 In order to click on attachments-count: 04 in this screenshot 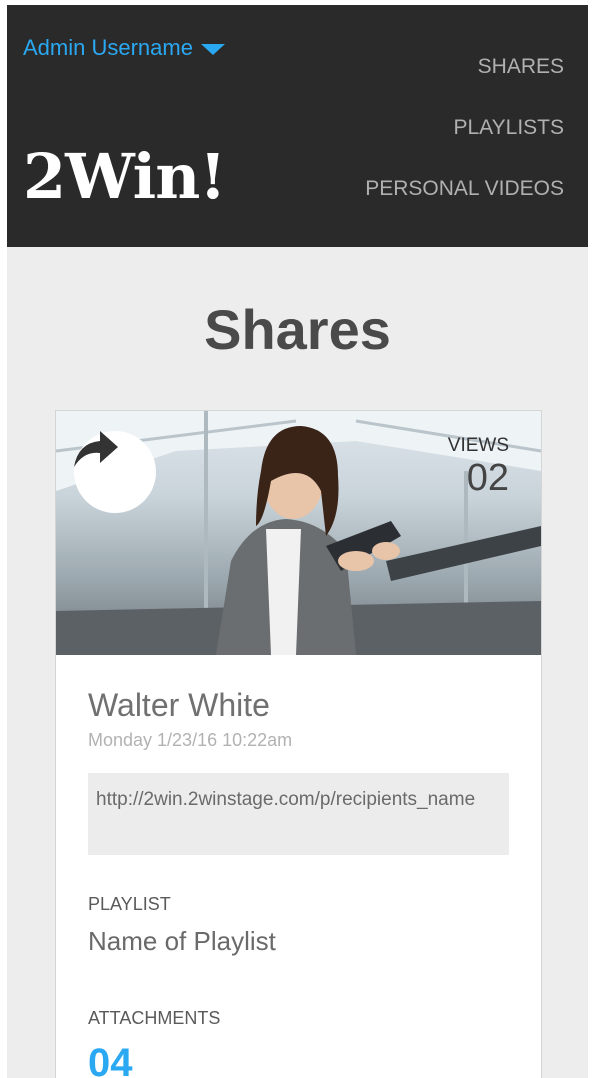, I will do `click(110, 1059)`.